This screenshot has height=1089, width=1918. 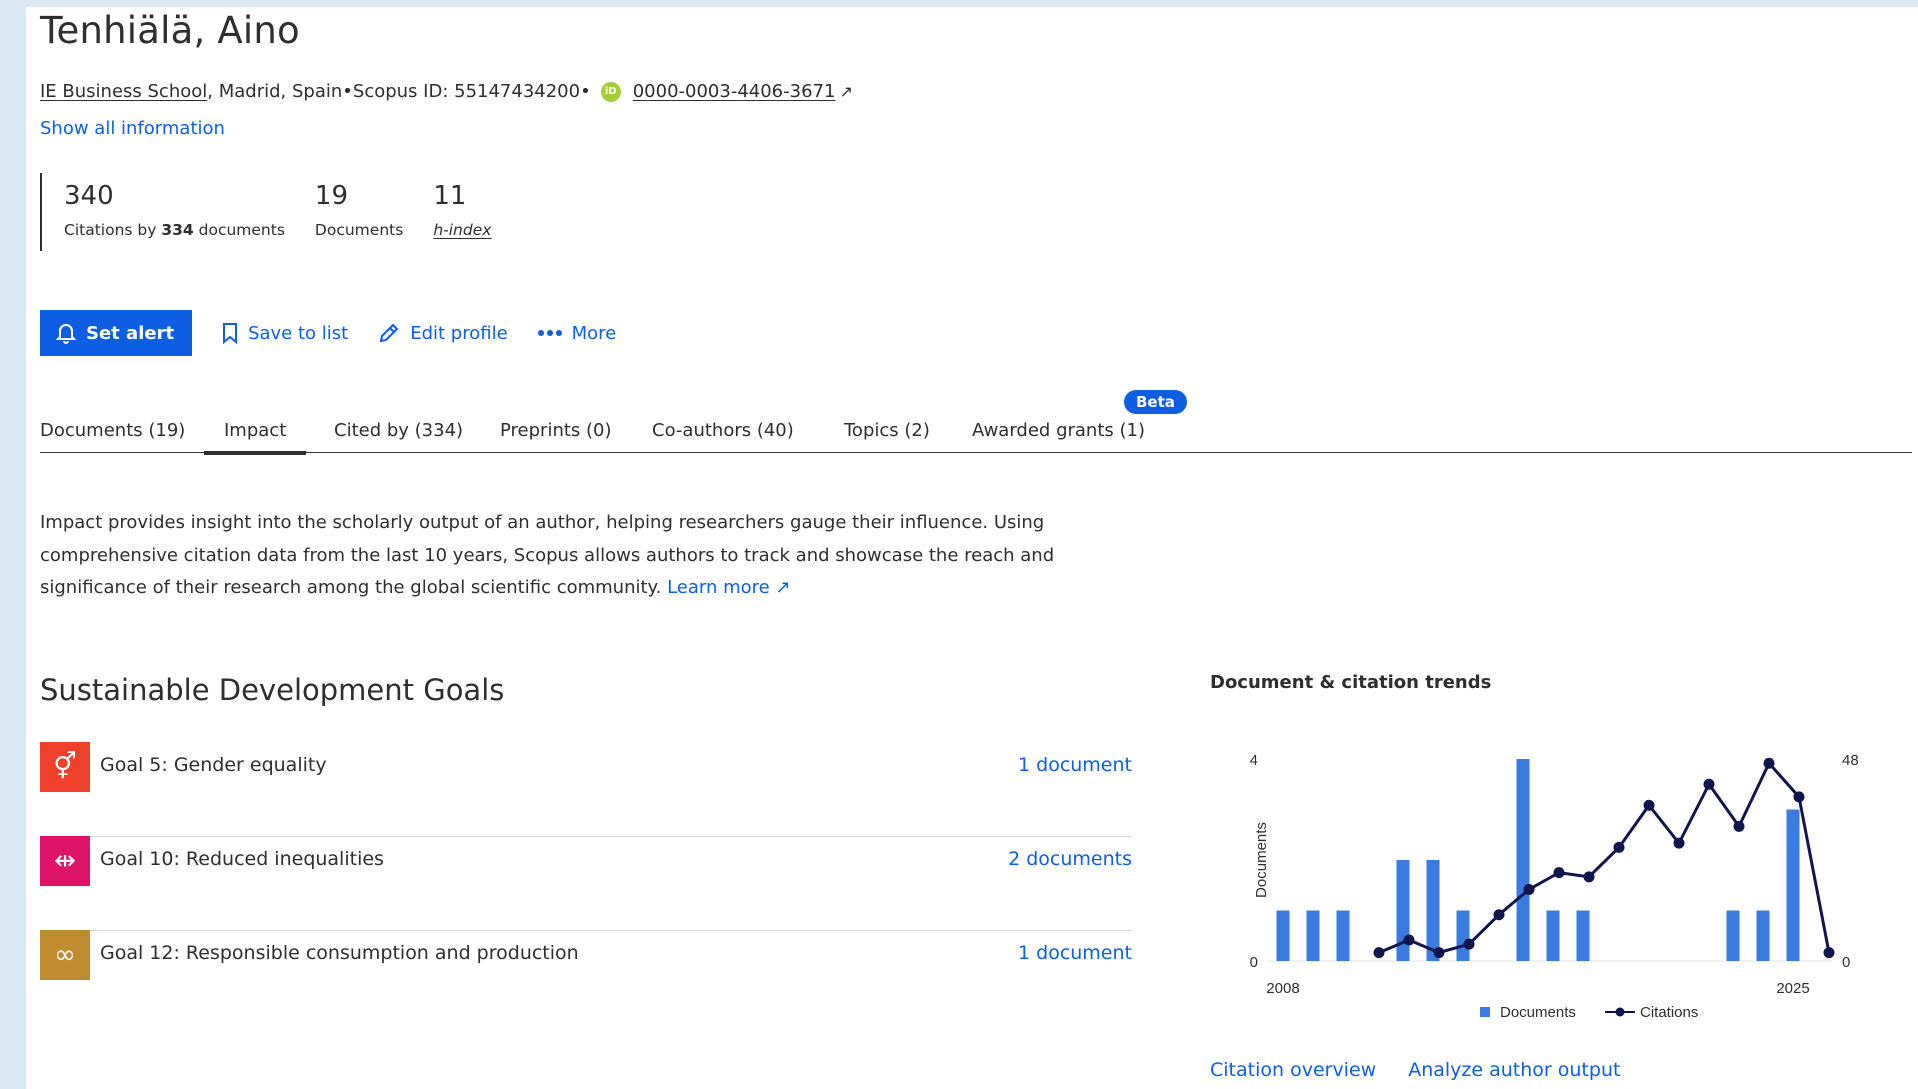 What do you see at coordinates (1070, 859) in the screenshot?
I see `sdg-goal-count-link: 2 documents` at bounding box center [1070, 859].